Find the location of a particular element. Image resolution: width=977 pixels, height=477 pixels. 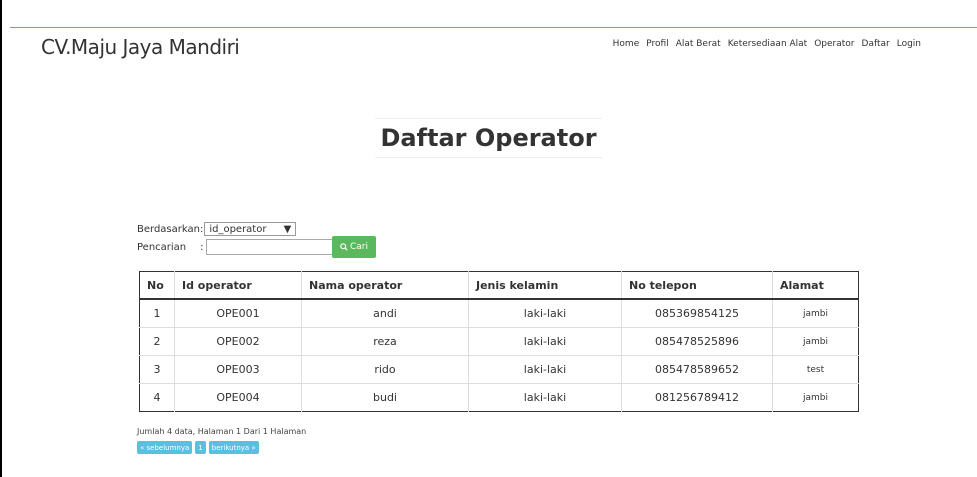

next-page-button: berikutnya » is located at coordinates (233, 447).